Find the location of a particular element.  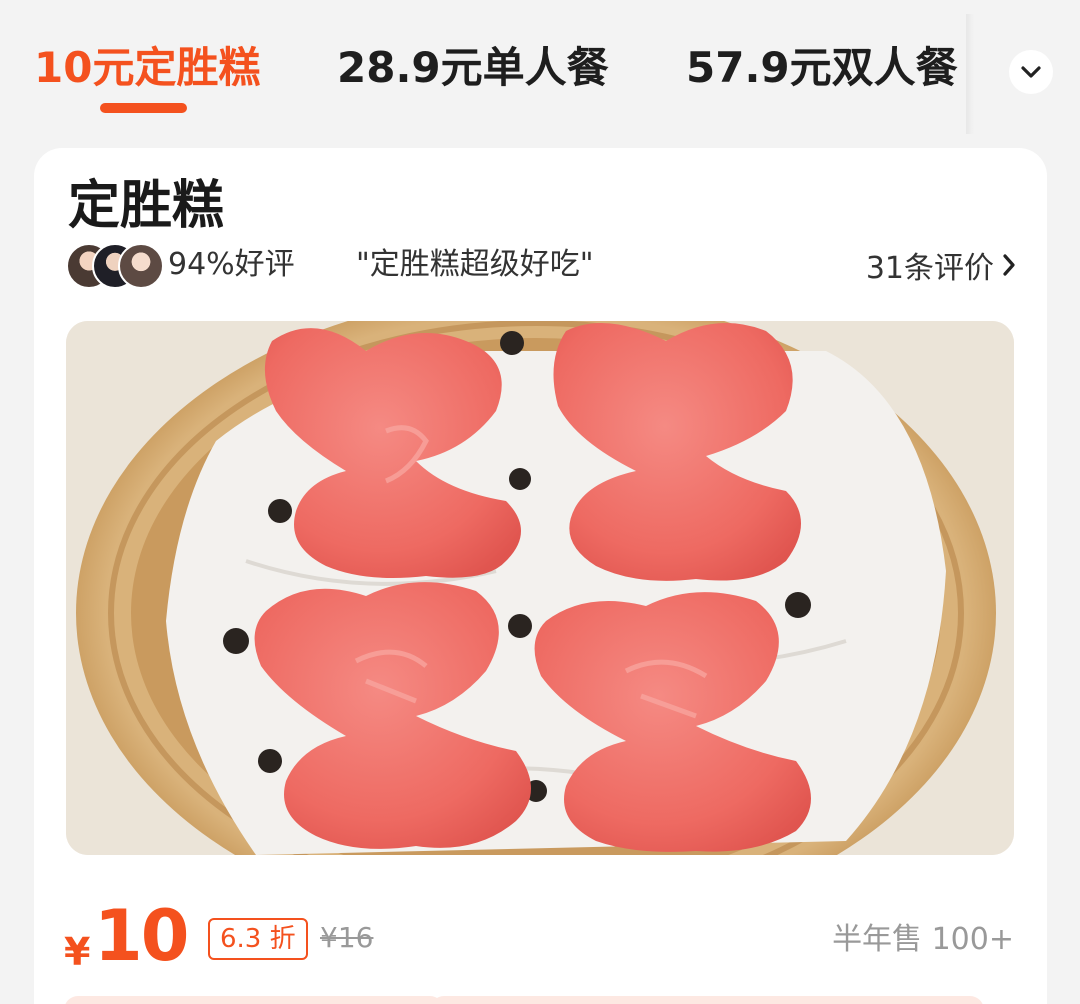

price-row: ¥ 10 6.3 折 ¥16 半年售 100+ is located at coordinates (539, 936).